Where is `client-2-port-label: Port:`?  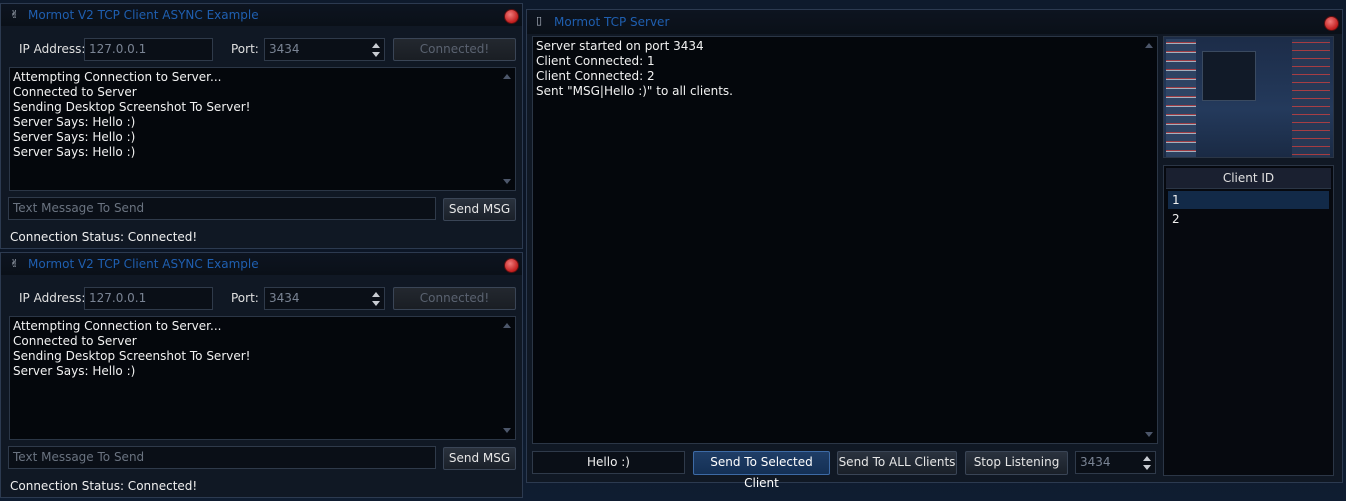 client-2-port-label: Port: is located at coordinates (245, 298).